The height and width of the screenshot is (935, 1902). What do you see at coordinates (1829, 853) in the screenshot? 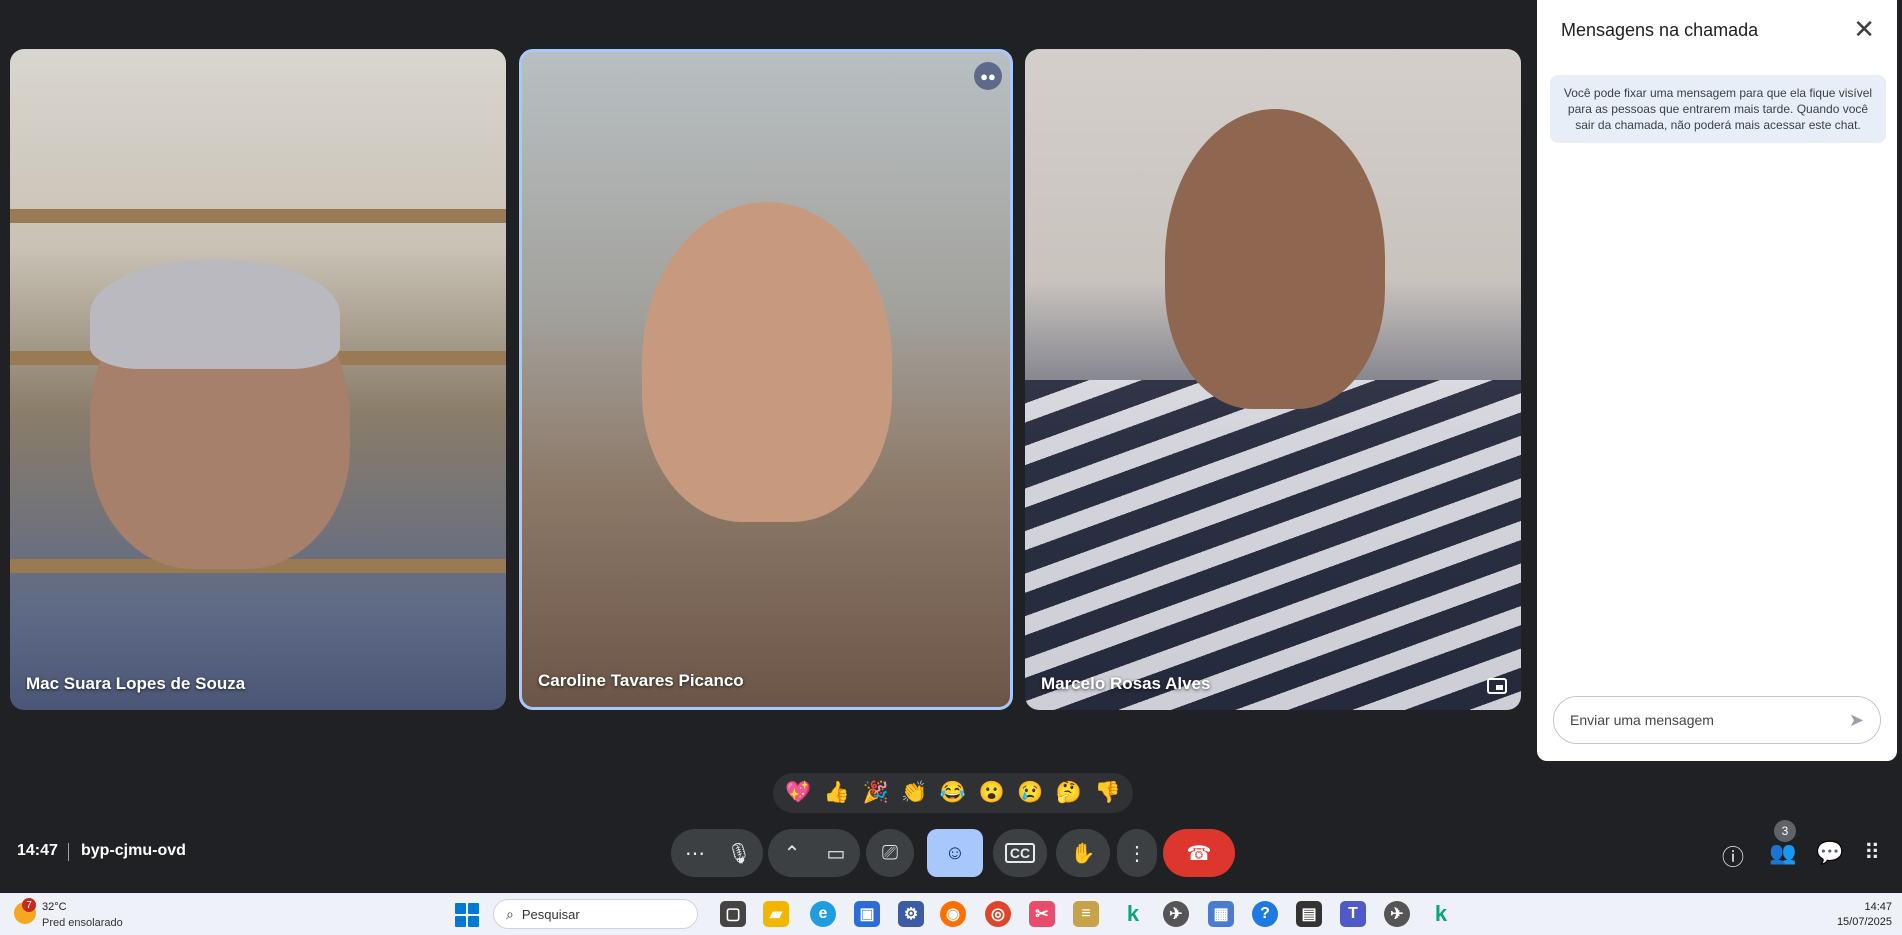
I see `chat-icon: 💬` at bounding box center [1829, 853].